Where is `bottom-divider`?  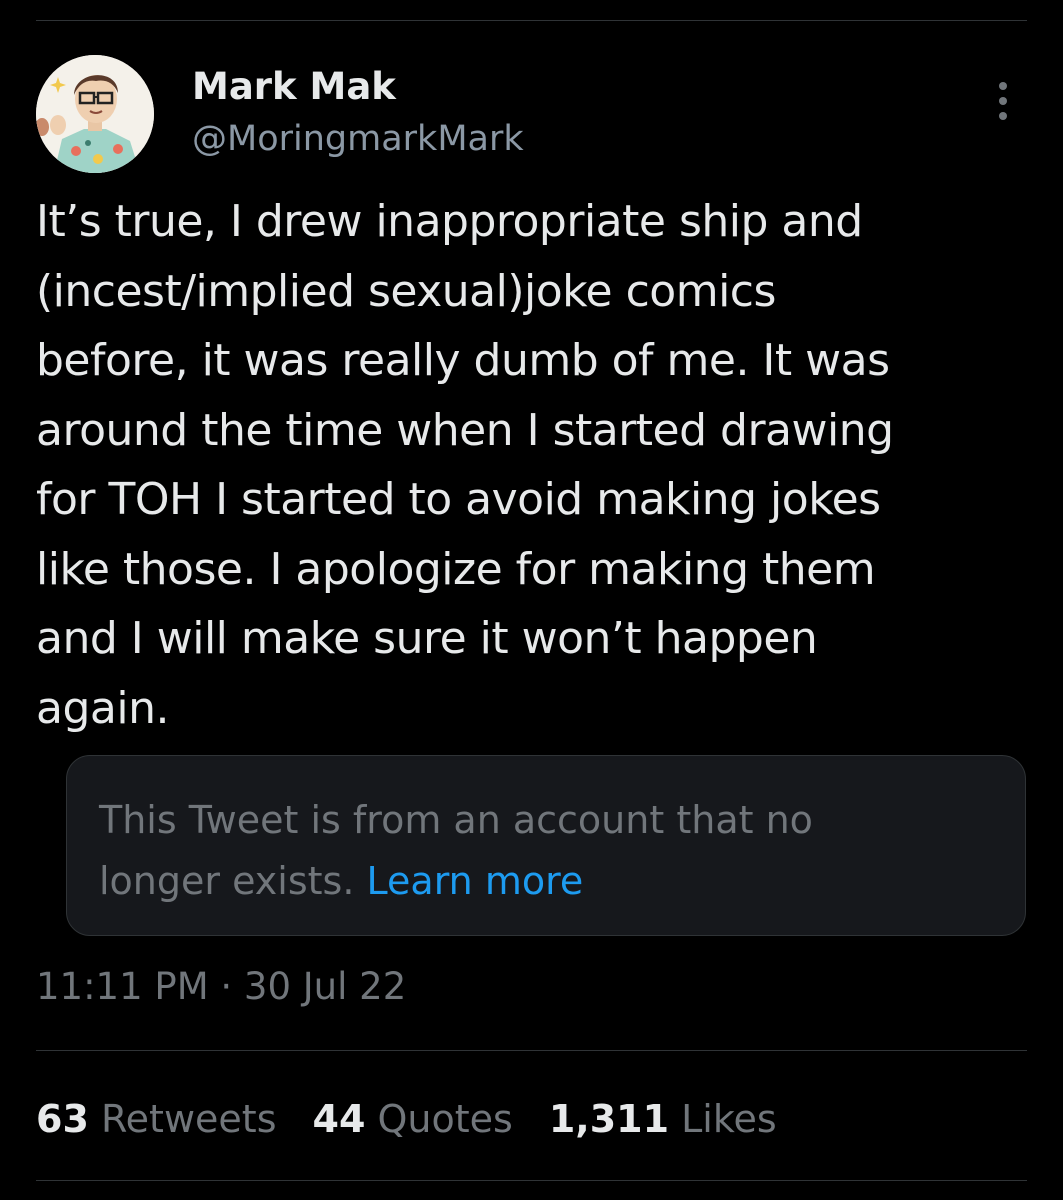 bottom-divider is located at coordinates (531, 1180).